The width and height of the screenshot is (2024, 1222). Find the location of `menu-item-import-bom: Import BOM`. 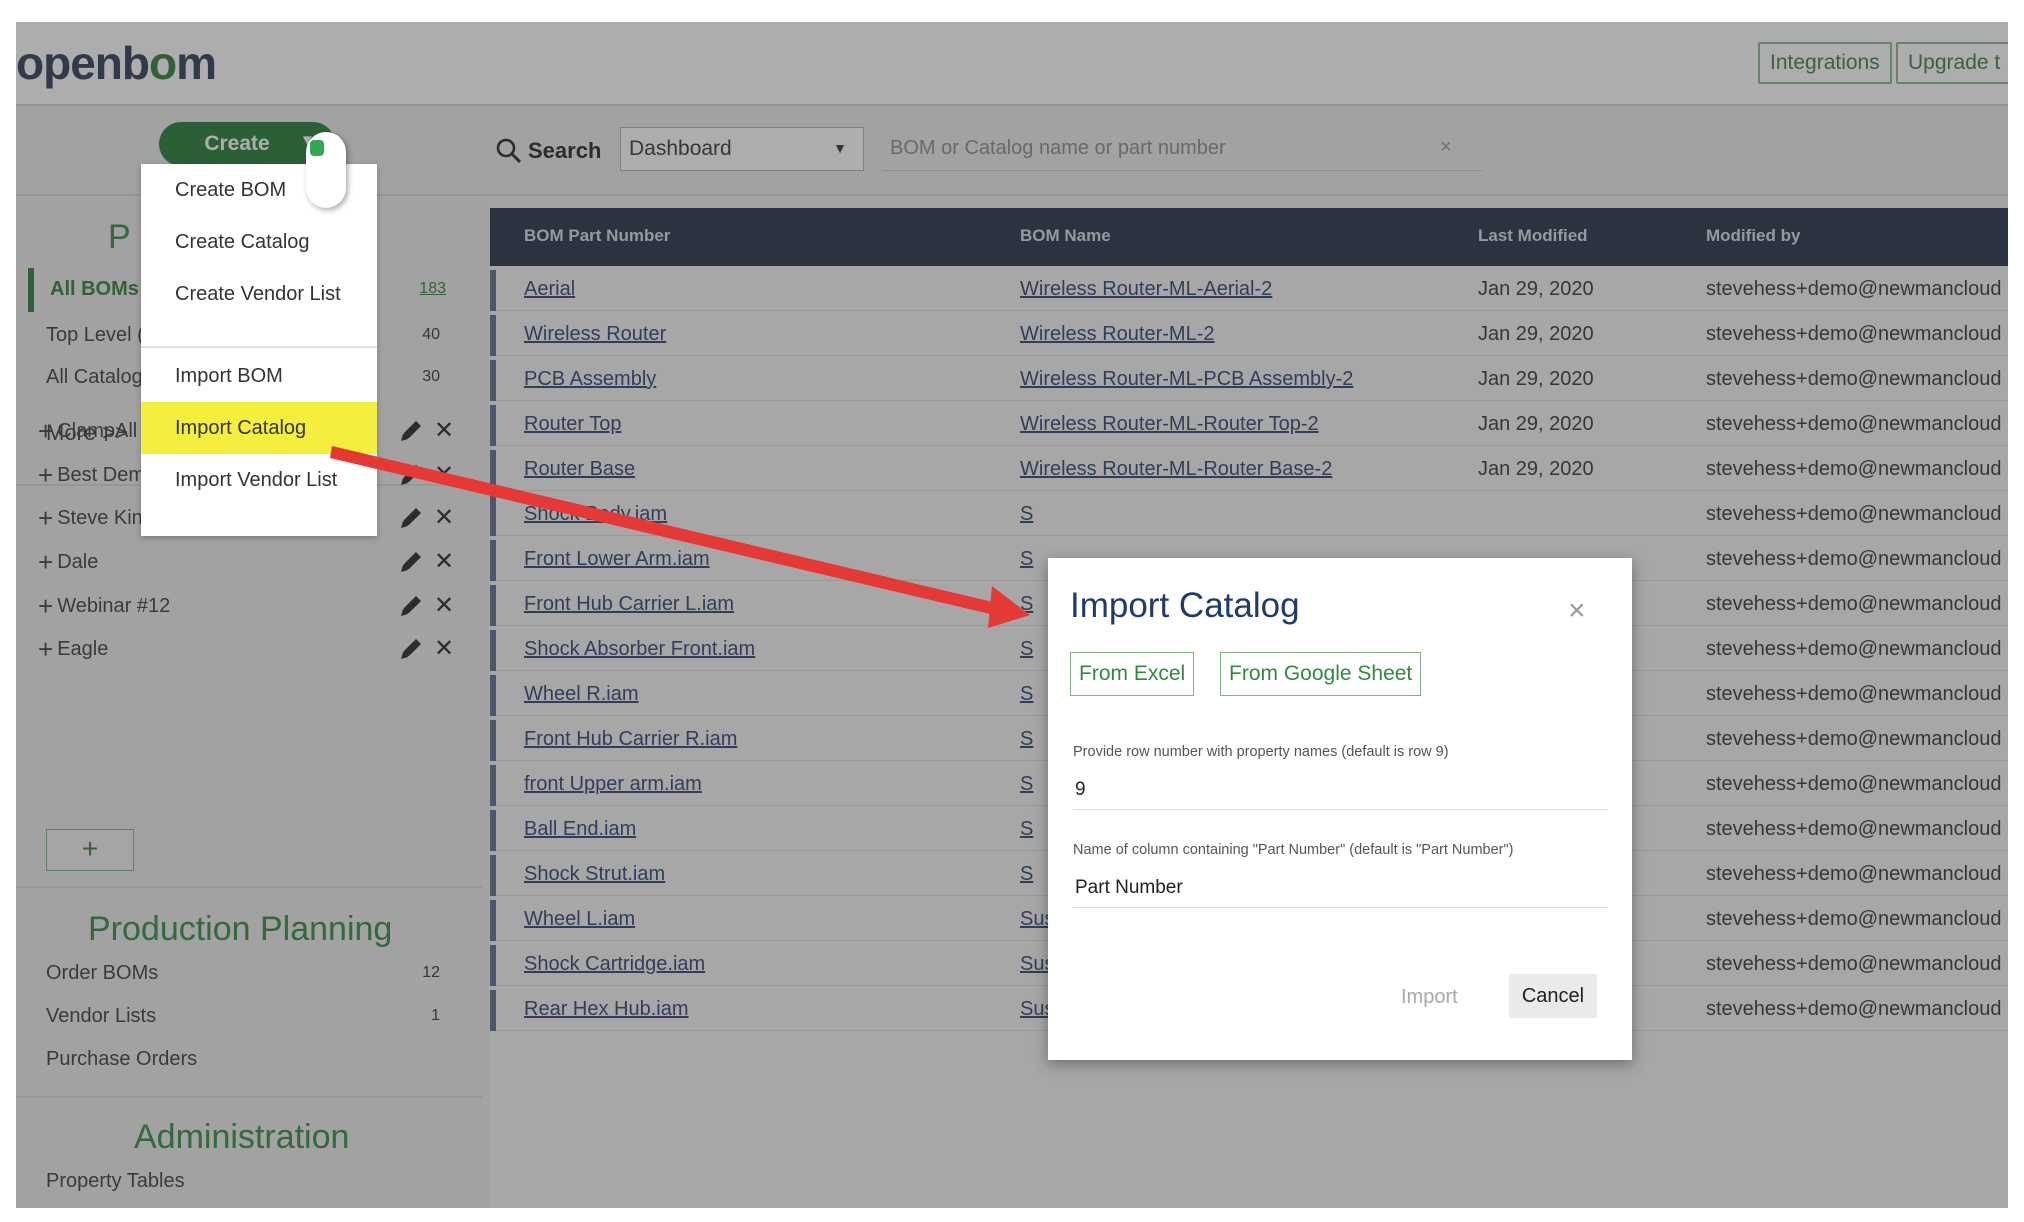

menu-item-import-bom: Import BOM is located at coordinates (259, 376).